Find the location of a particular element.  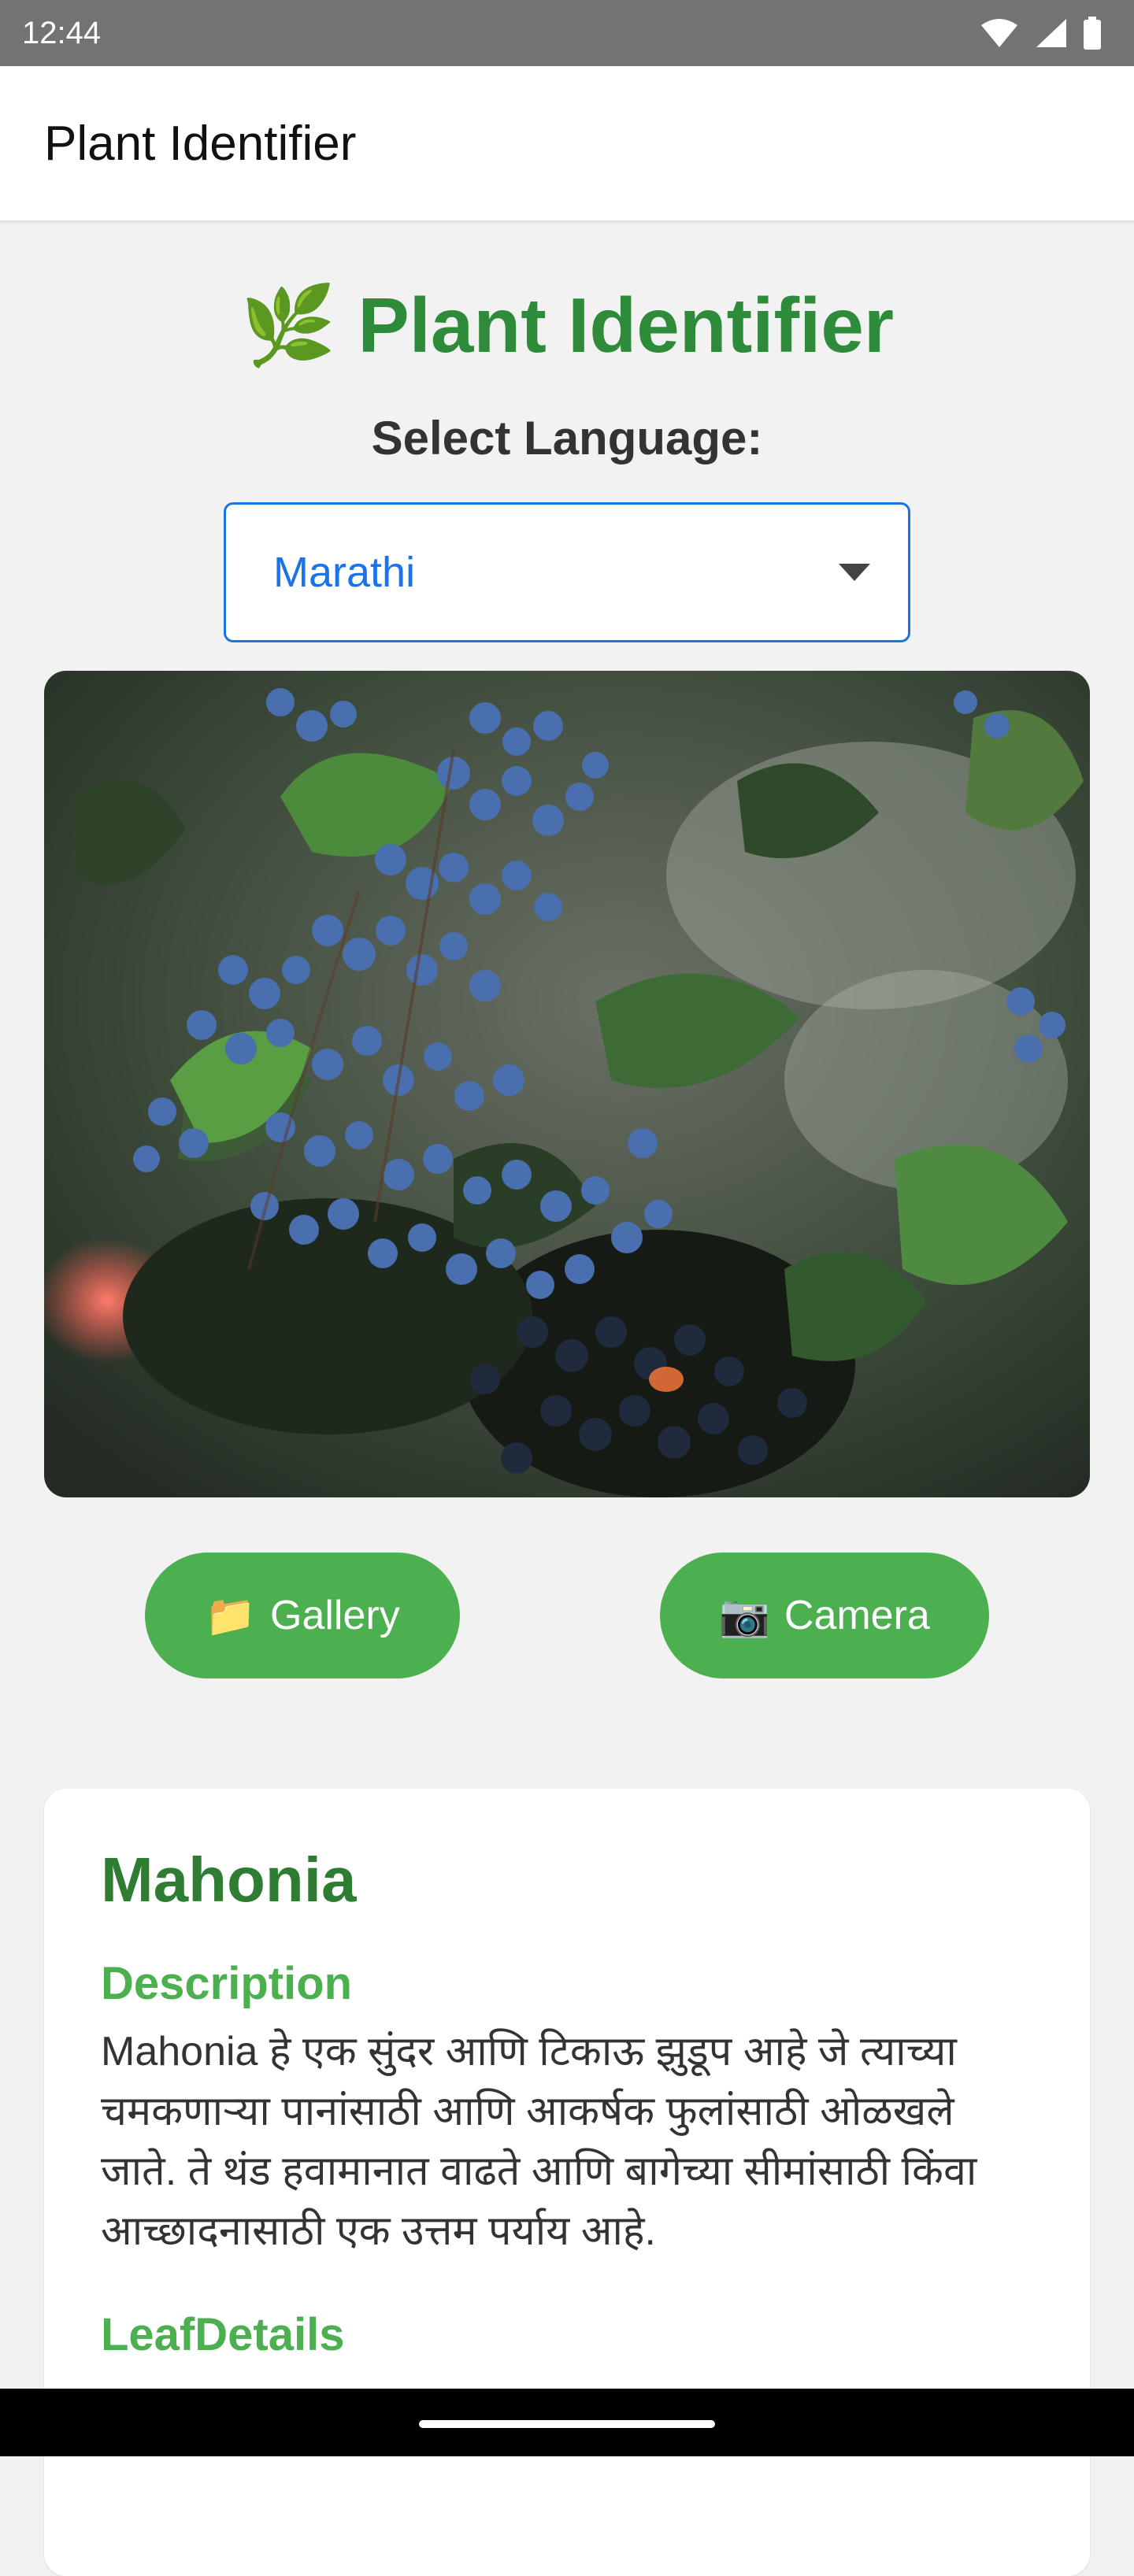

battery-icon is located at coordinates (1092, 33).